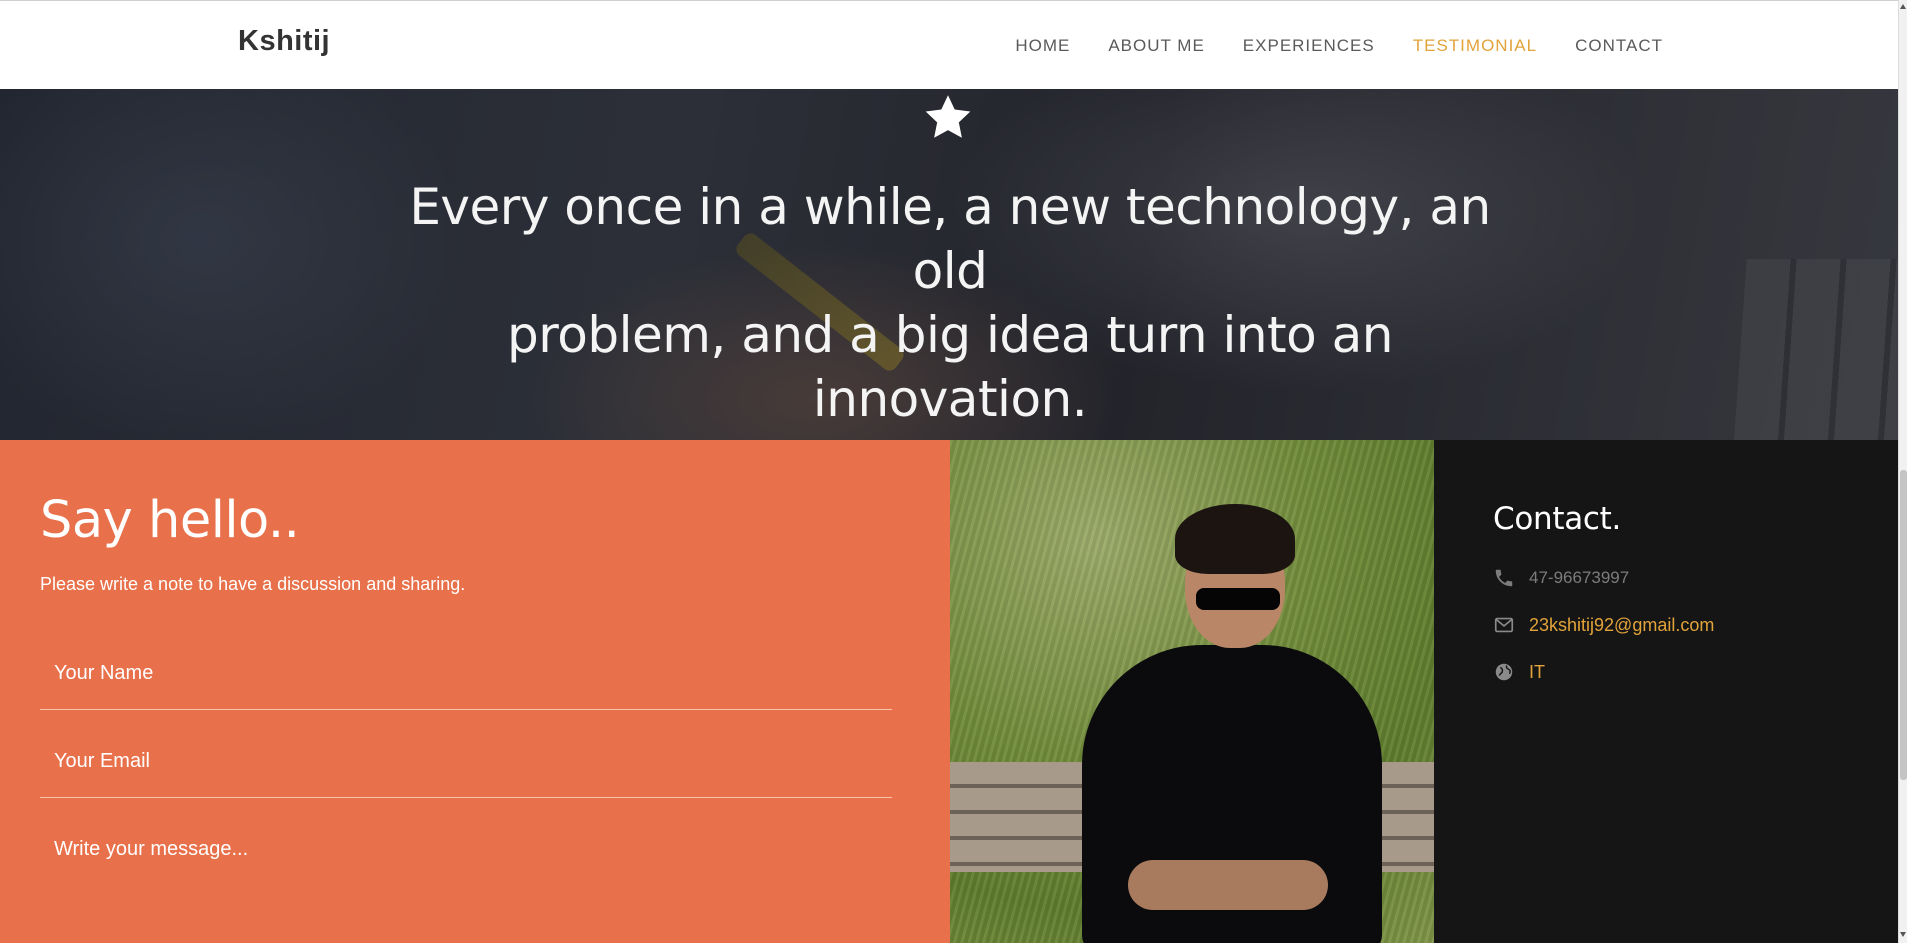 This screenshot has width=1907, height=943. What do you see at coordinates (466, 868) in the screenshot?
I see `message-textarea` at bounding box center [466, 868].